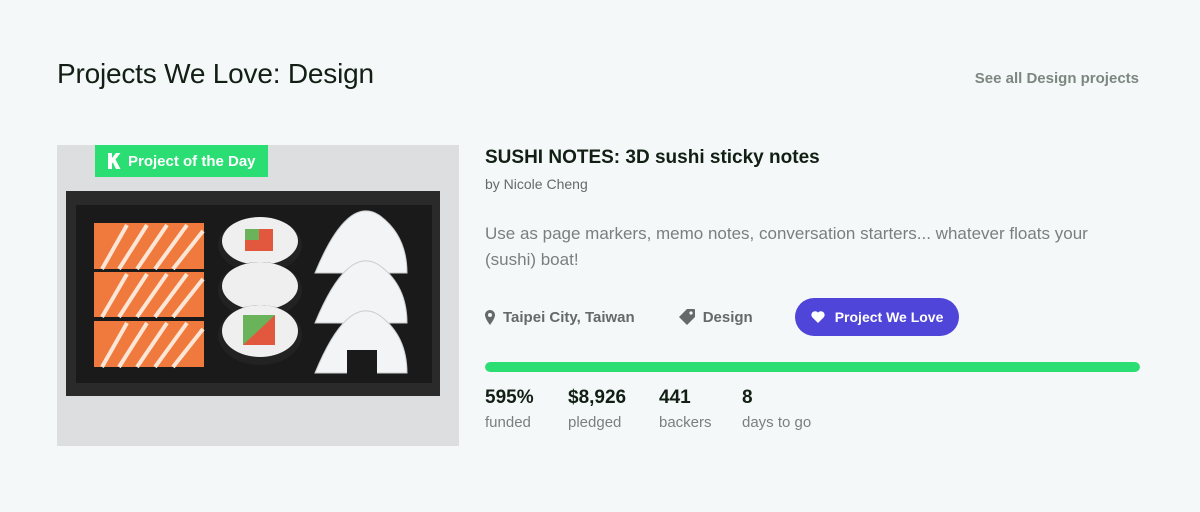 The width and height of the screenshot is (1200, 512). I want to click on funding-progress-fill, so click(812, 367).